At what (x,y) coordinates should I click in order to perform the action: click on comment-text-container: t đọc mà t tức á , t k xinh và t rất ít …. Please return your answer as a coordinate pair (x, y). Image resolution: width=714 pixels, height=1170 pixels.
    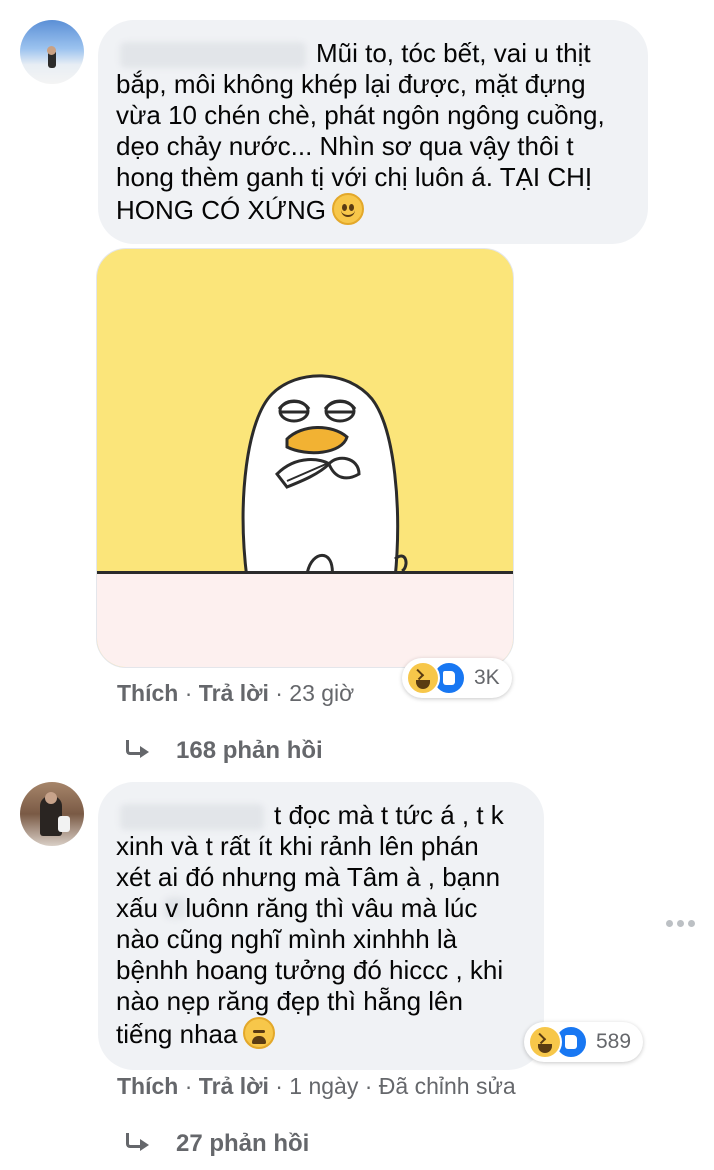
    Looking at the image, I should click on (326, 925).